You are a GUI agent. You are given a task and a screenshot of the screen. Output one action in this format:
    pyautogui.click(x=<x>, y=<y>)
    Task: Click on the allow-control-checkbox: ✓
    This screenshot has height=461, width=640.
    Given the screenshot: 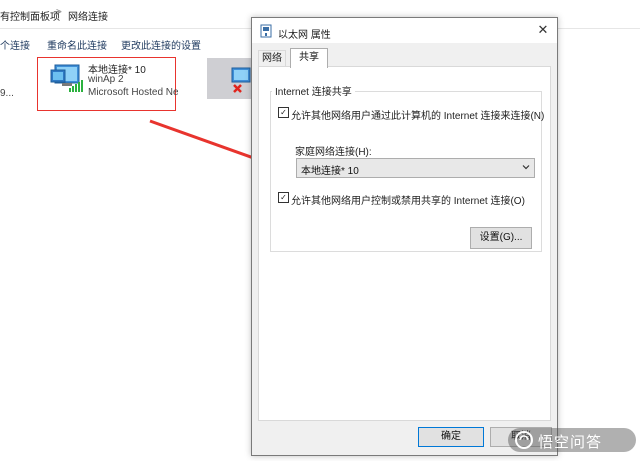 What is the action you would take?
    pyautogui.click(x=283, y=197)
    